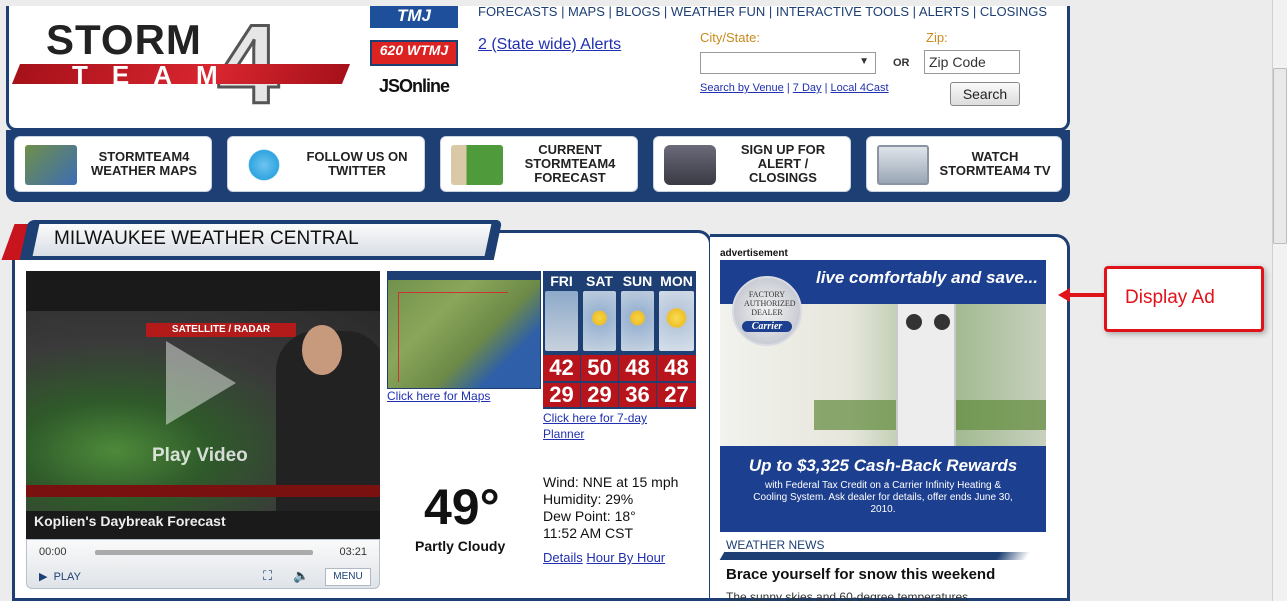 This screenshot has height=601, width=1287. I want to click on video-scrubber, so click(204, 552).